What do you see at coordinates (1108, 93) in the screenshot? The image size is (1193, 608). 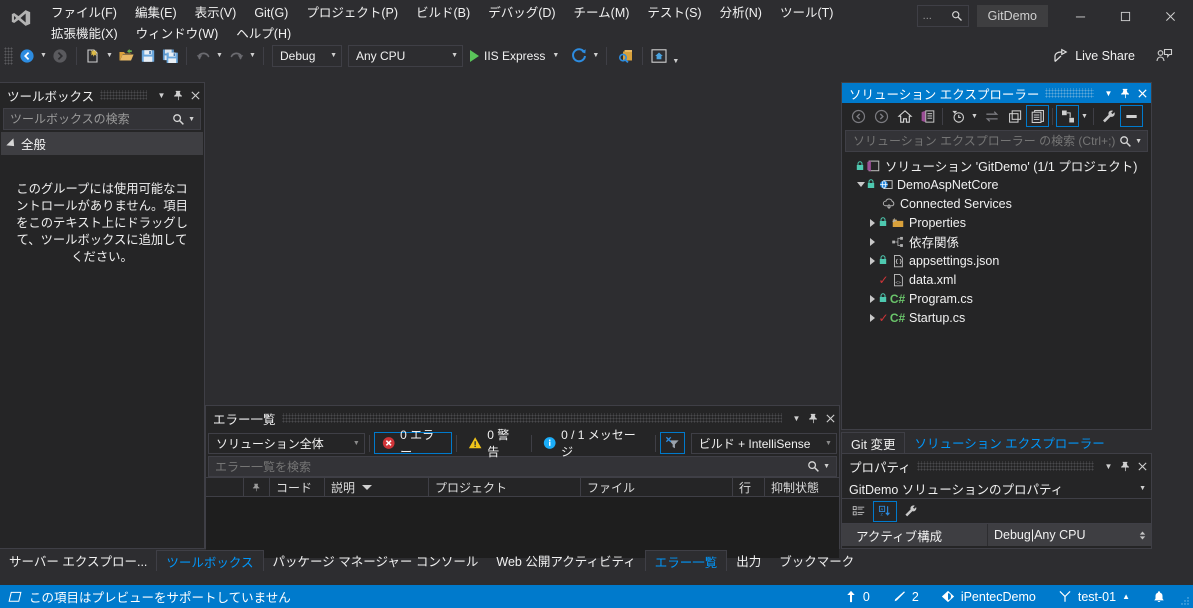 I see `solution-explorer-menu-button: ▼` at bounding box center [1108, 93].